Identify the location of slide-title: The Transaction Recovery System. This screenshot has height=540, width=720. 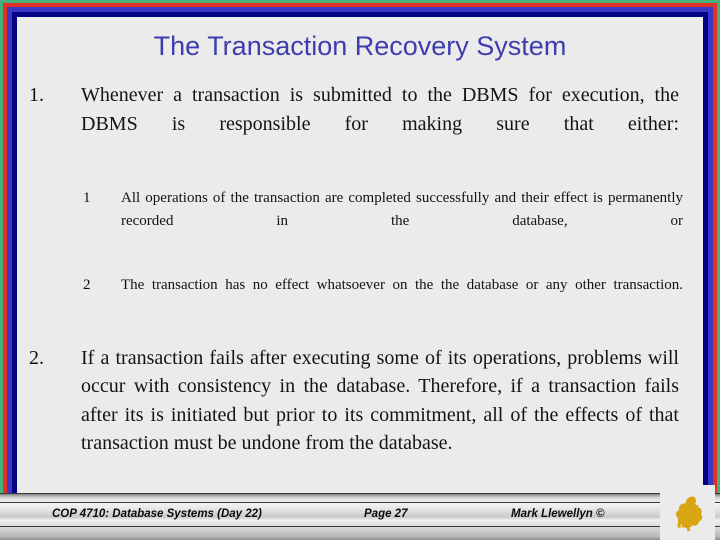
(360, 46).